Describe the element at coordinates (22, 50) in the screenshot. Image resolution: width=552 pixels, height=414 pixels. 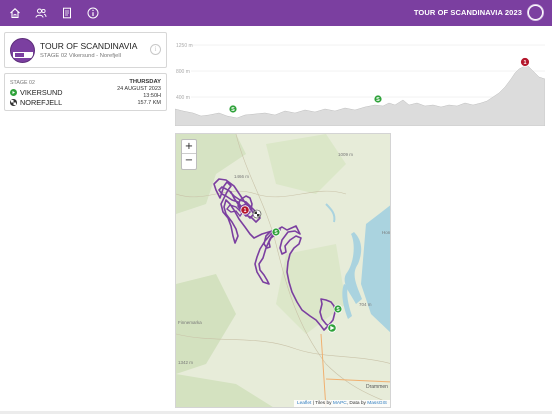
I see `race-logo-large` at that location.